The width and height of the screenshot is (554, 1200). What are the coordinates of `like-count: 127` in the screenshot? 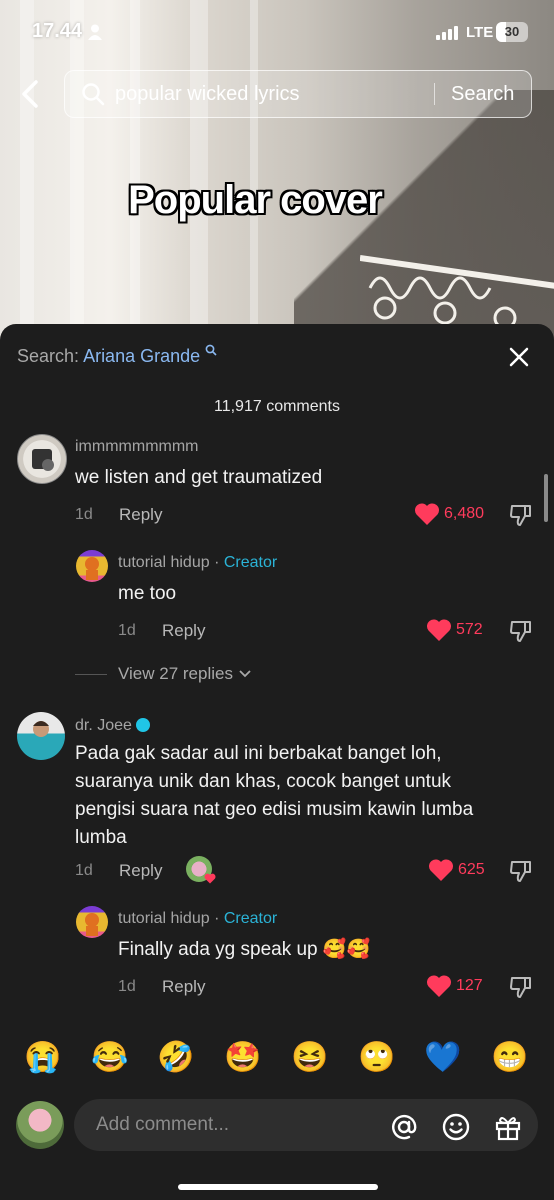 It's located at (469, 985).